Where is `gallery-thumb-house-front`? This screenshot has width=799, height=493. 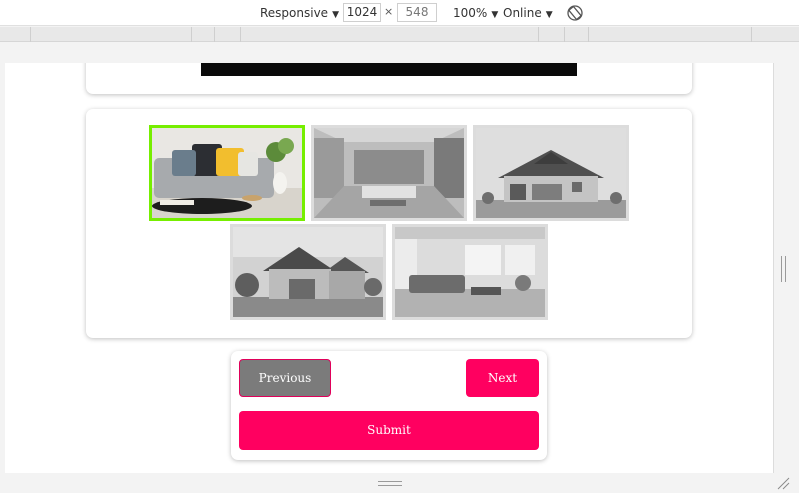 gallery-thumb-house-front is located at coordinates (551, 173).